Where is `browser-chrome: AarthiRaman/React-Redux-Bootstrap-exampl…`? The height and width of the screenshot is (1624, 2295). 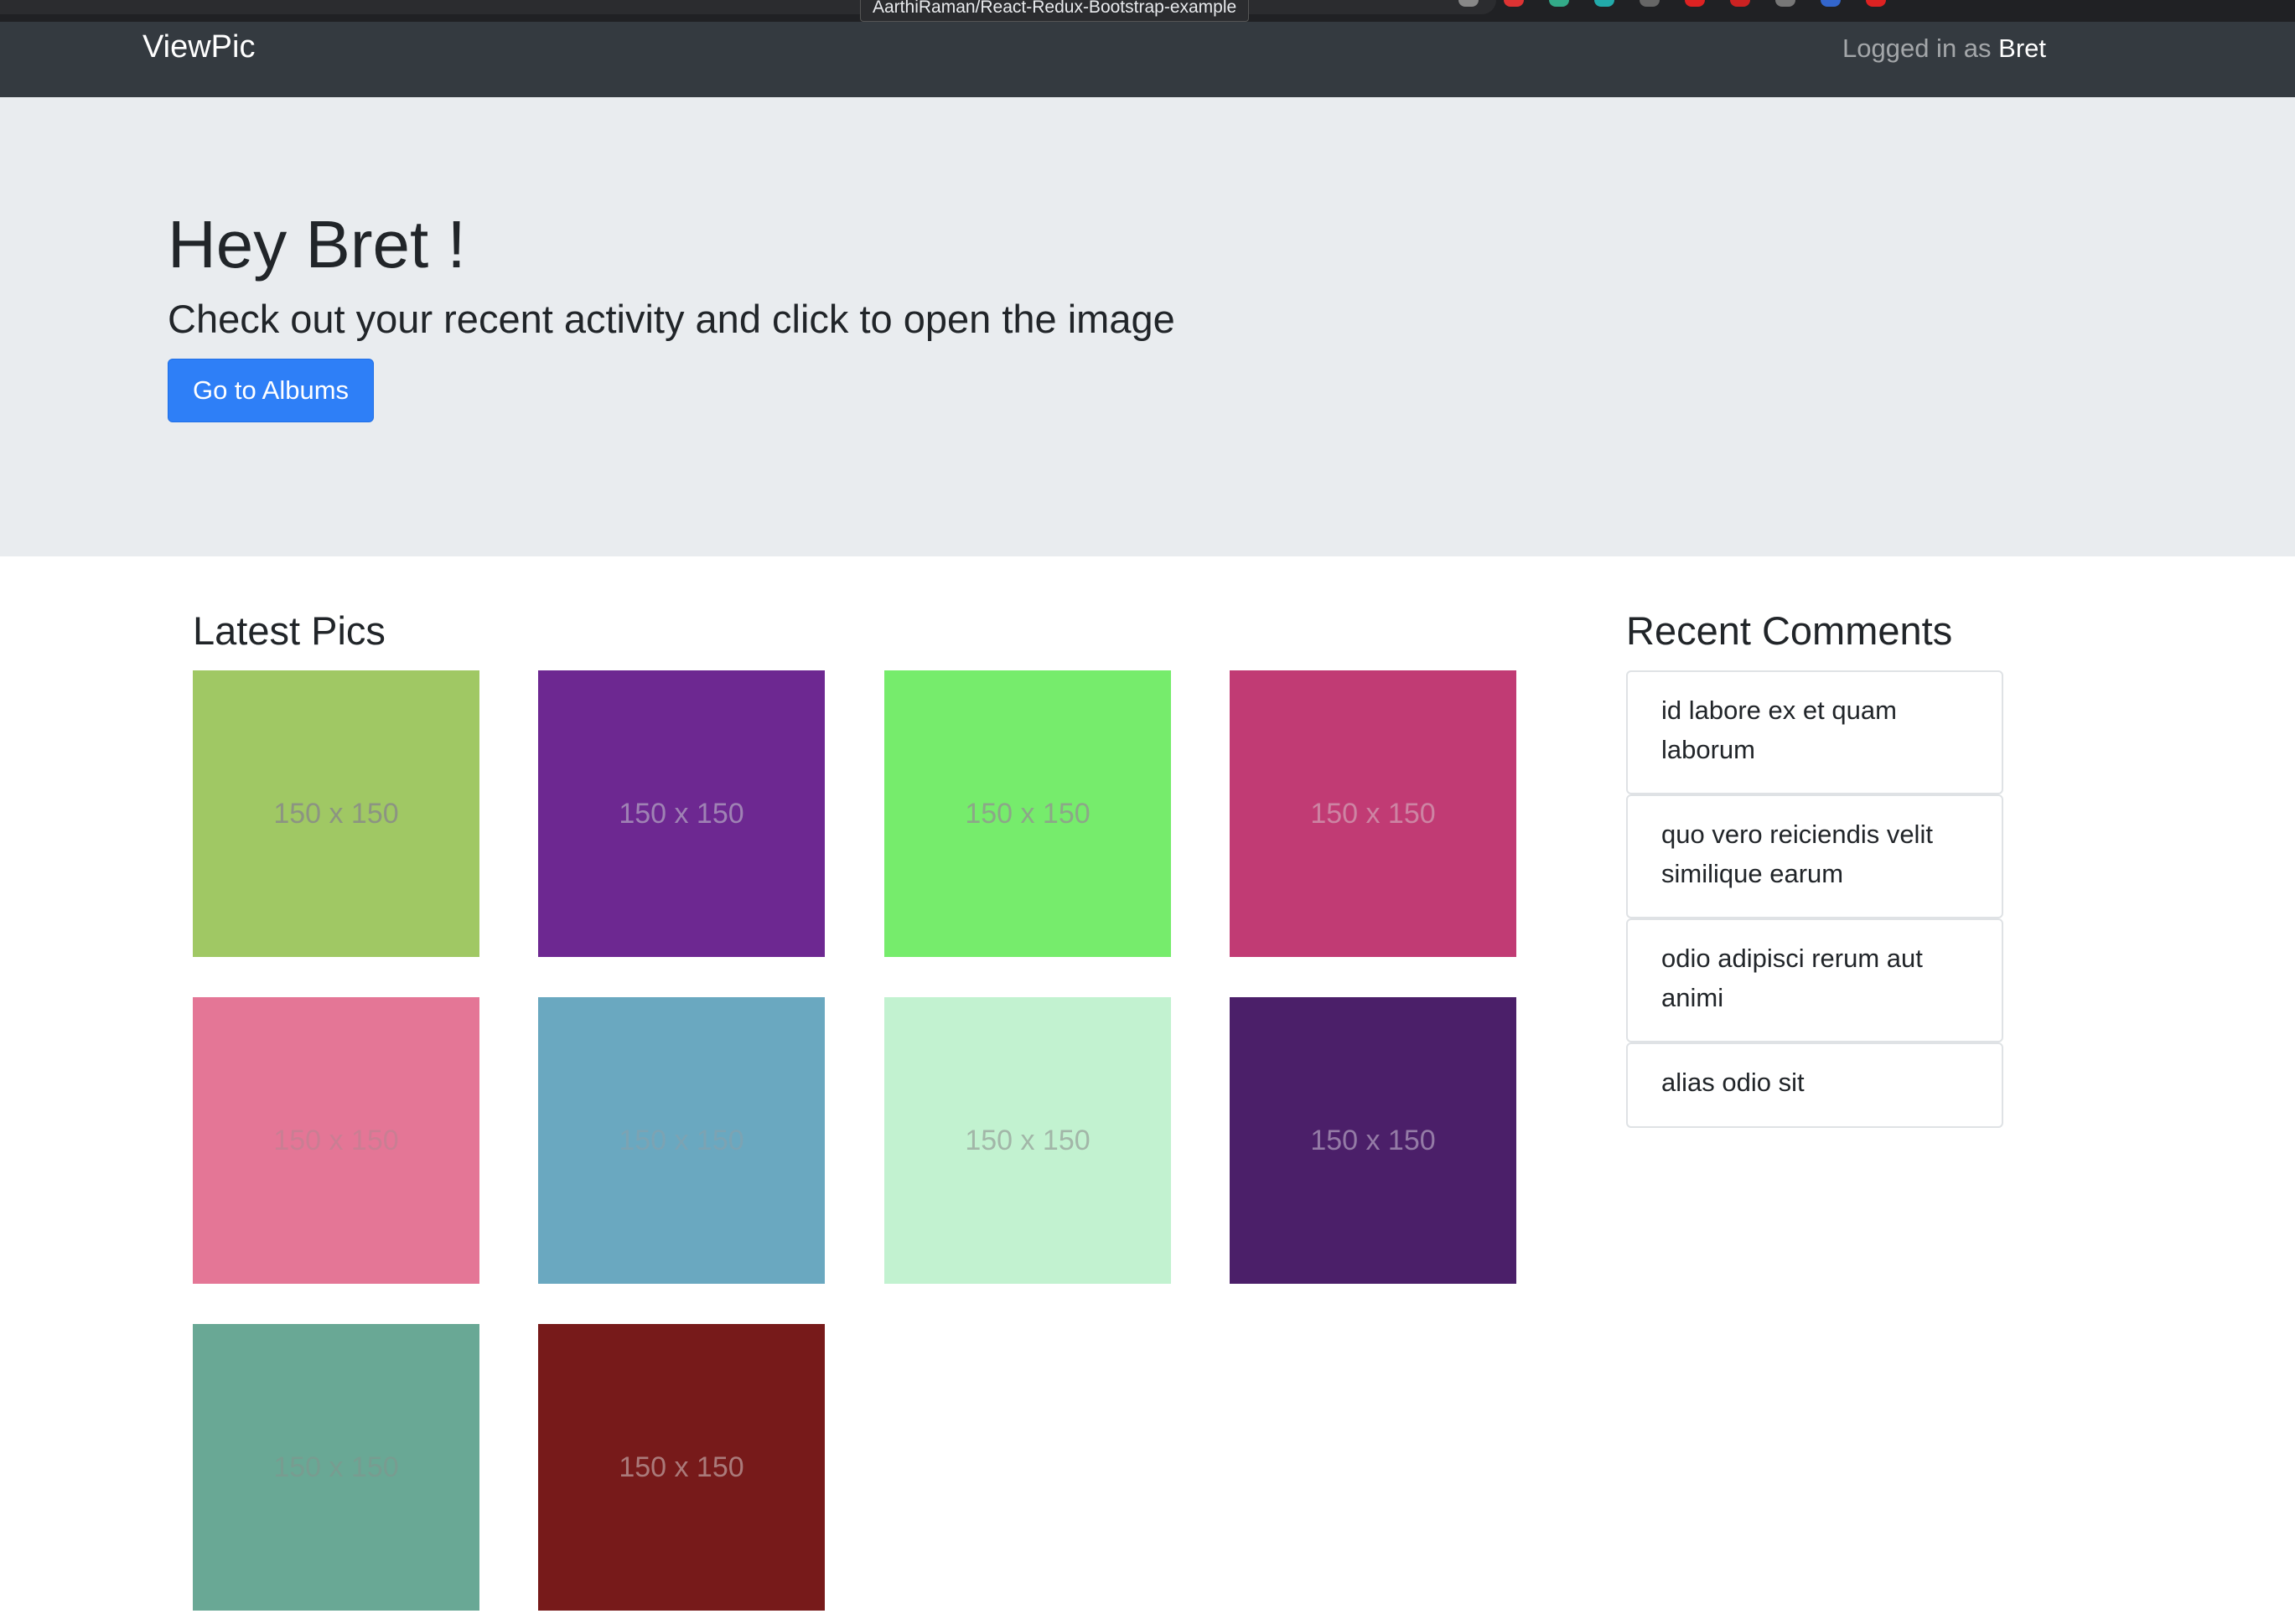 browser-chrome: AarthiRaman/React-Redux-Bootstrap-exampl… is located at coordinates (1147, 11).